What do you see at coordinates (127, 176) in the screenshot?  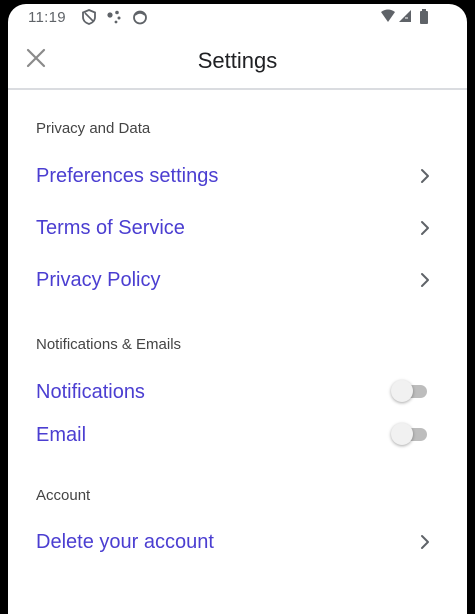 I see `item-label: Preferences settings` at bounding box center [127, 176].